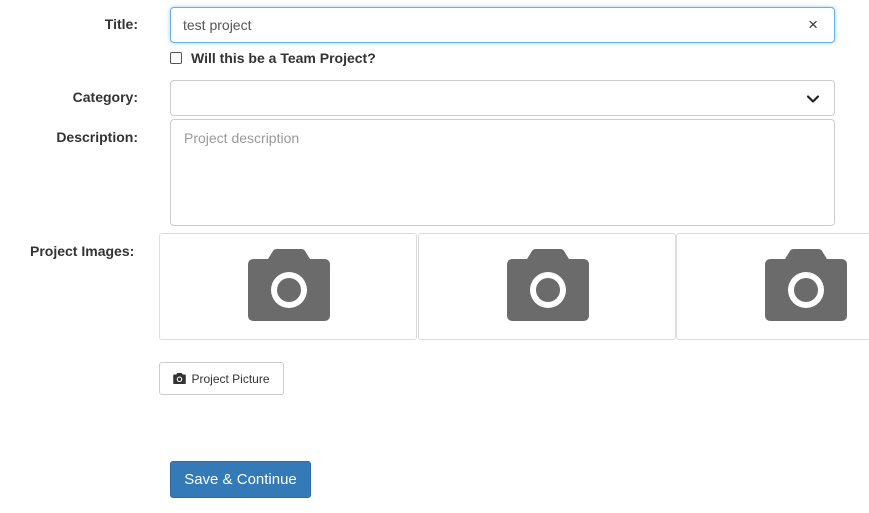 Image resolution: width=869 pixels, height=513 pixels. I want to click on project-picture-button-label: Project Picture, so click(230, 378).